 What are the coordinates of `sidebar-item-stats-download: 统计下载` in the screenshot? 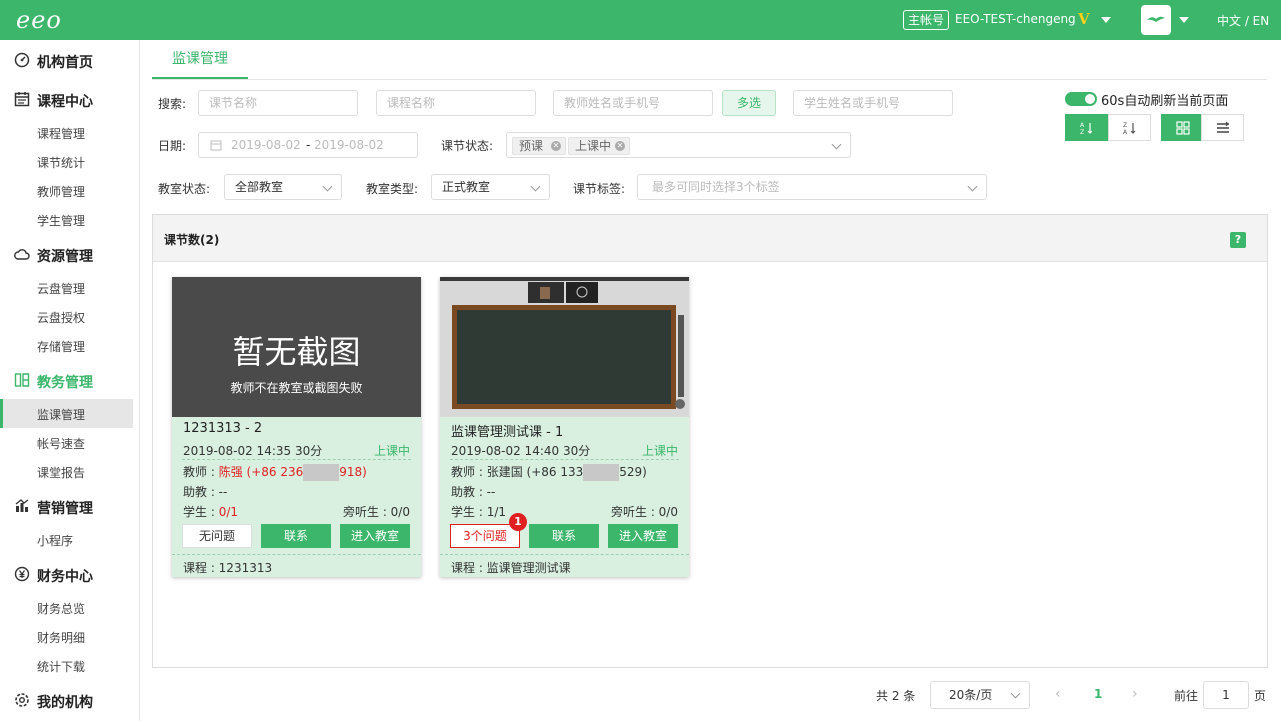 It's located at (66, 665).